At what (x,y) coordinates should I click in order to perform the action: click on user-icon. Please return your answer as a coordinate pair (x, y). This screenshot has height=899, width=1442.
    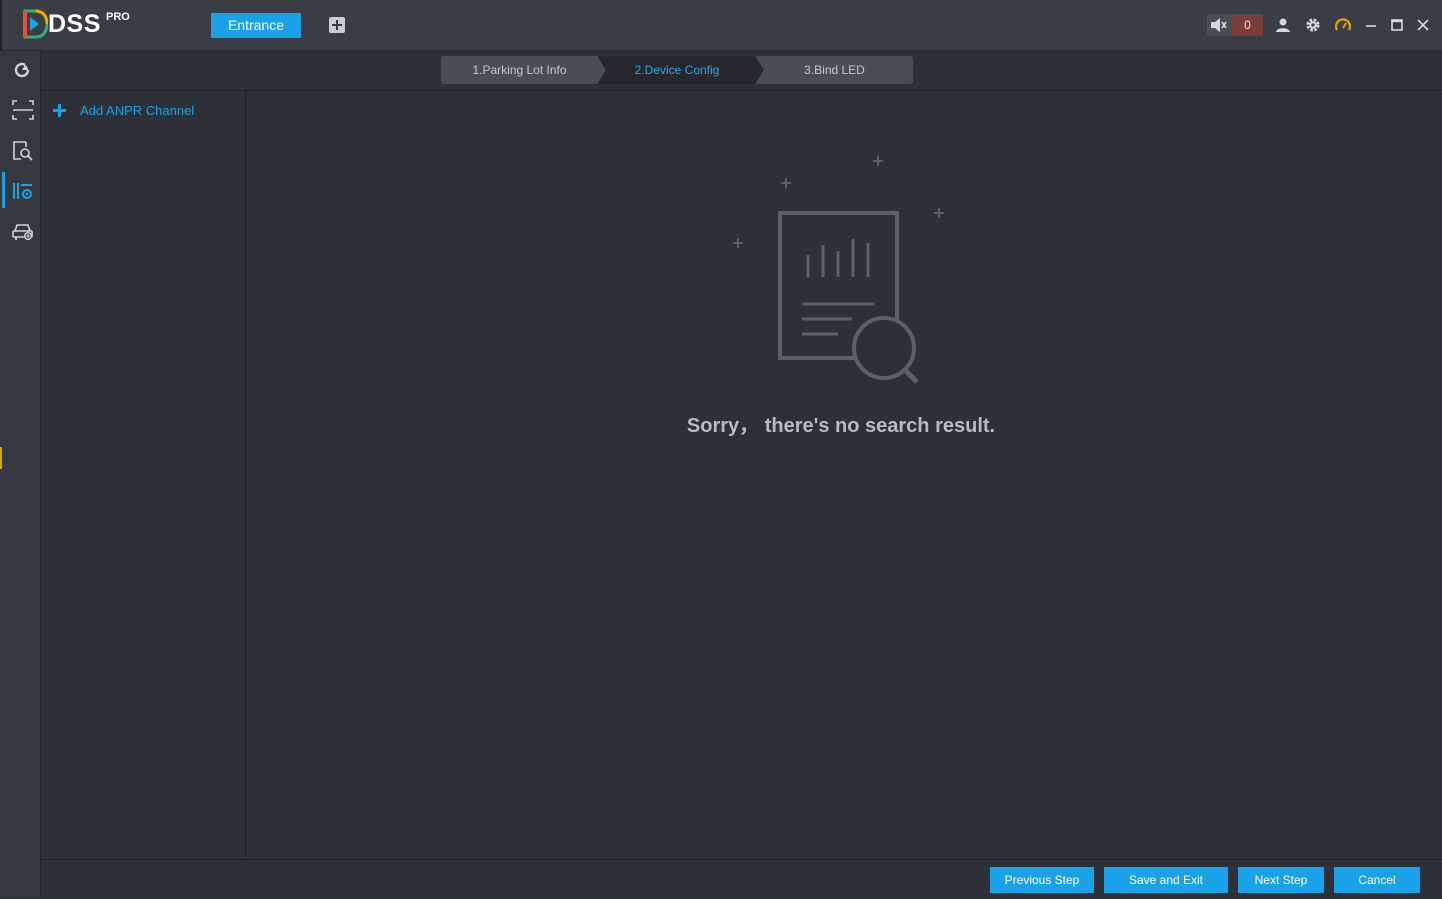
    Looking at the image, I should click on (1283, 25).